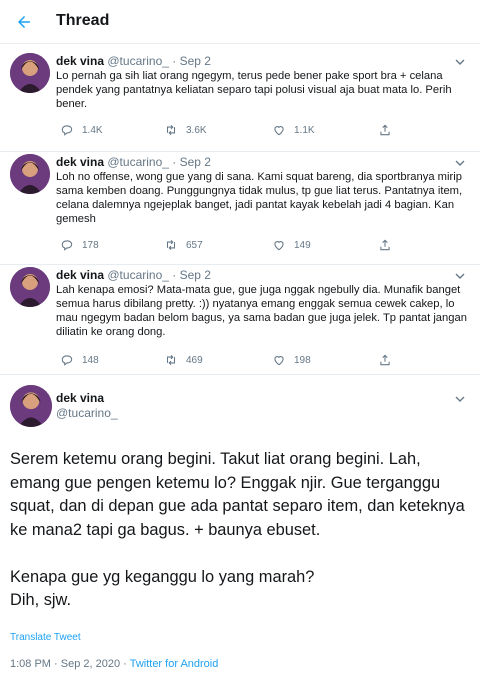 The width and height of the screenshot is (480, 677). Describe the element at coordinates (41, 600) in the screenshot. I see `tweet-paragraph: Dih, sjw.` at that location.